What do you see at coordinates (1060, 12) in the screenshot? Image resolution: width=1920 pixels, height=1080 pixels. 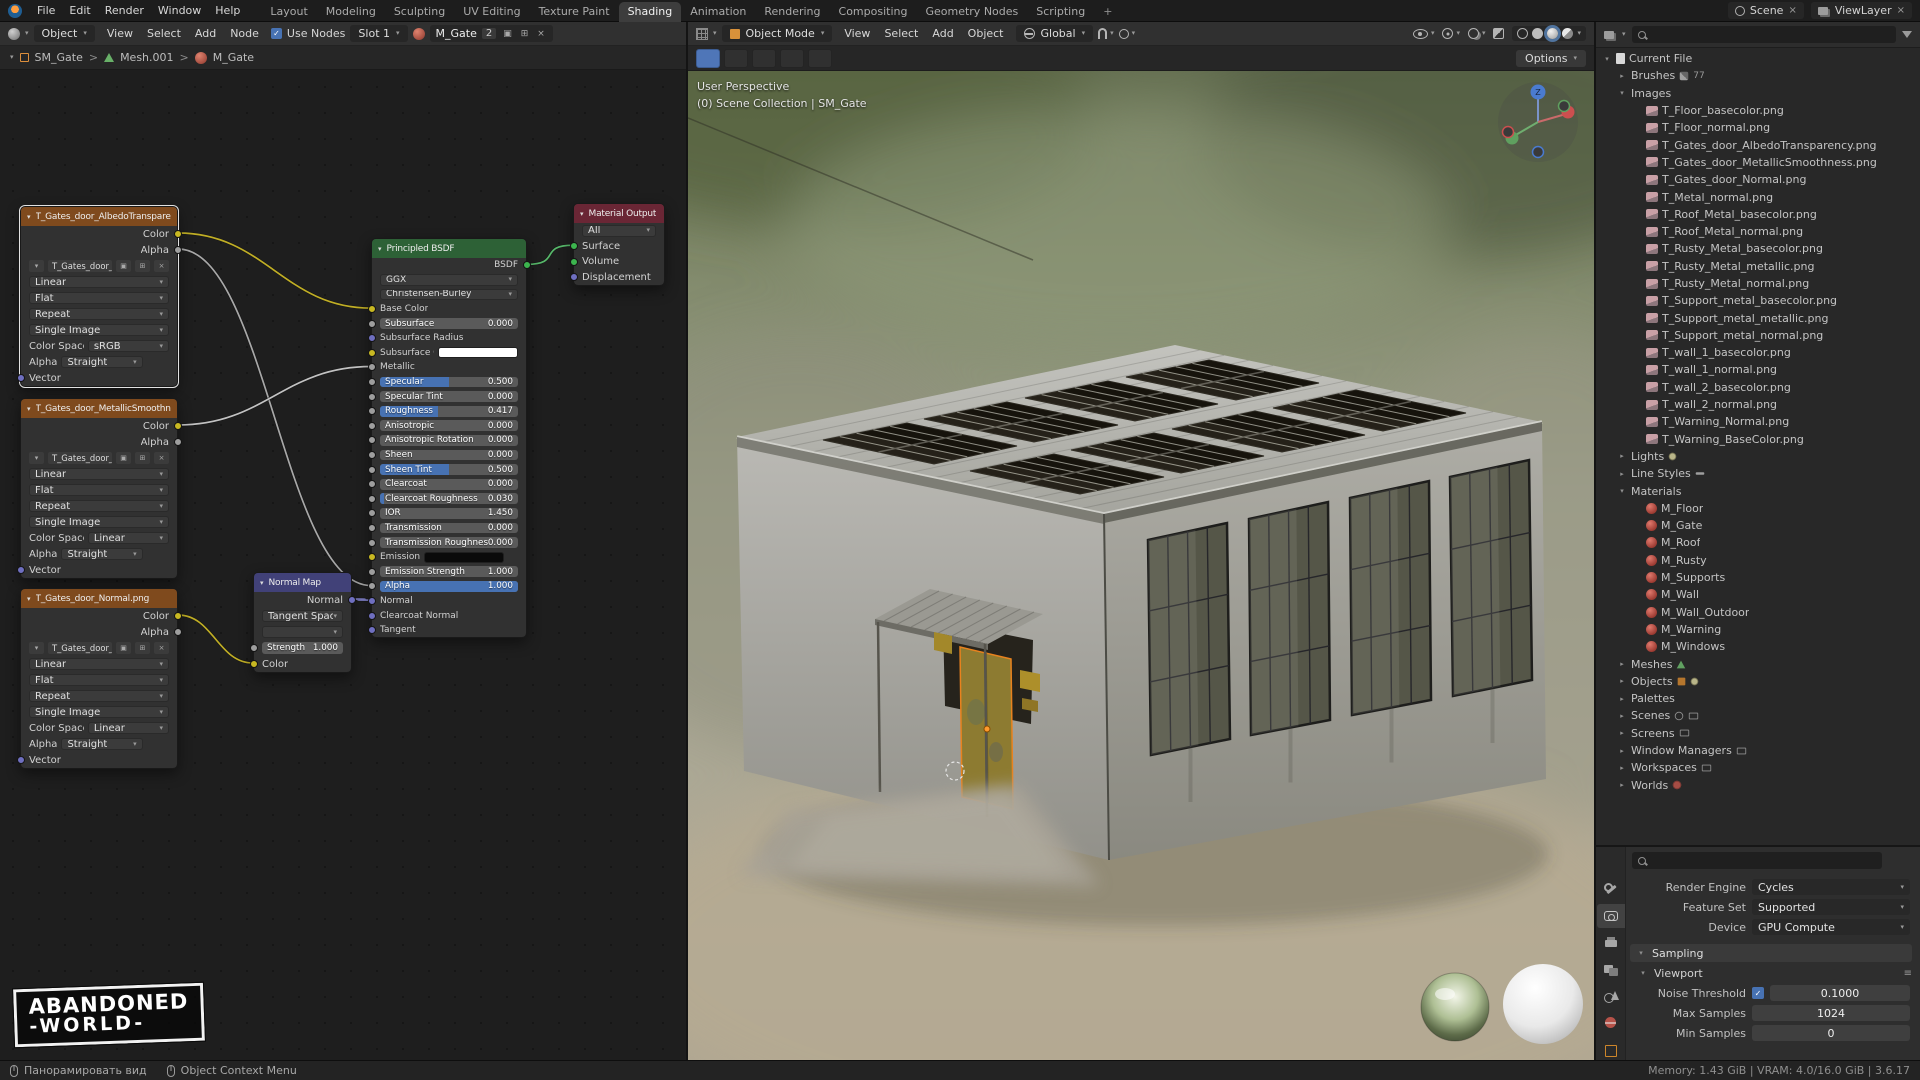 I see `tab-scripting: Scripting` at bounding box center [1060, 12].